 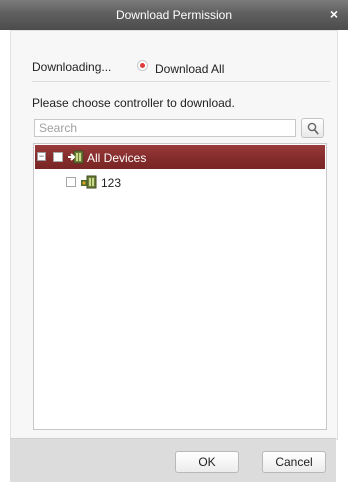 What do you see at coordinates (41, 156) in the screenshot?
I see `collapse-toggle-icon: −` at bounding box center [41, 156].